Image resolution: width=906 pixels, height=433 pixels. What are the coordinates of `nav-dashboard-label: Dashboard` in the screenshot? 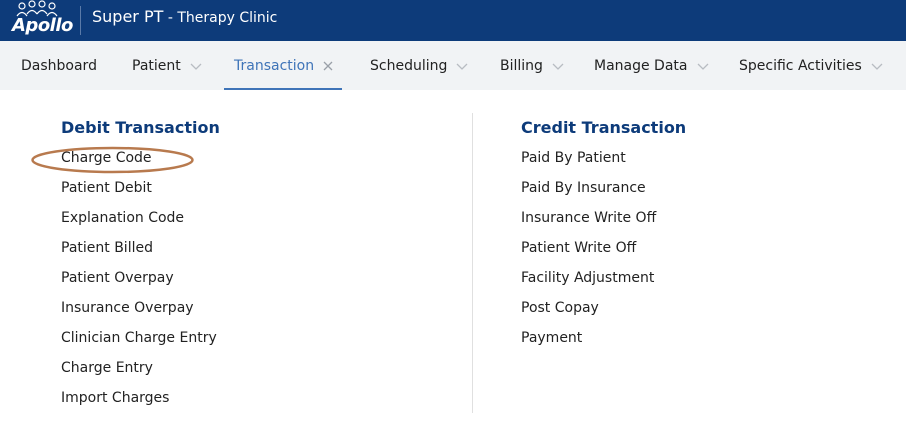 It's located at (59, 65).